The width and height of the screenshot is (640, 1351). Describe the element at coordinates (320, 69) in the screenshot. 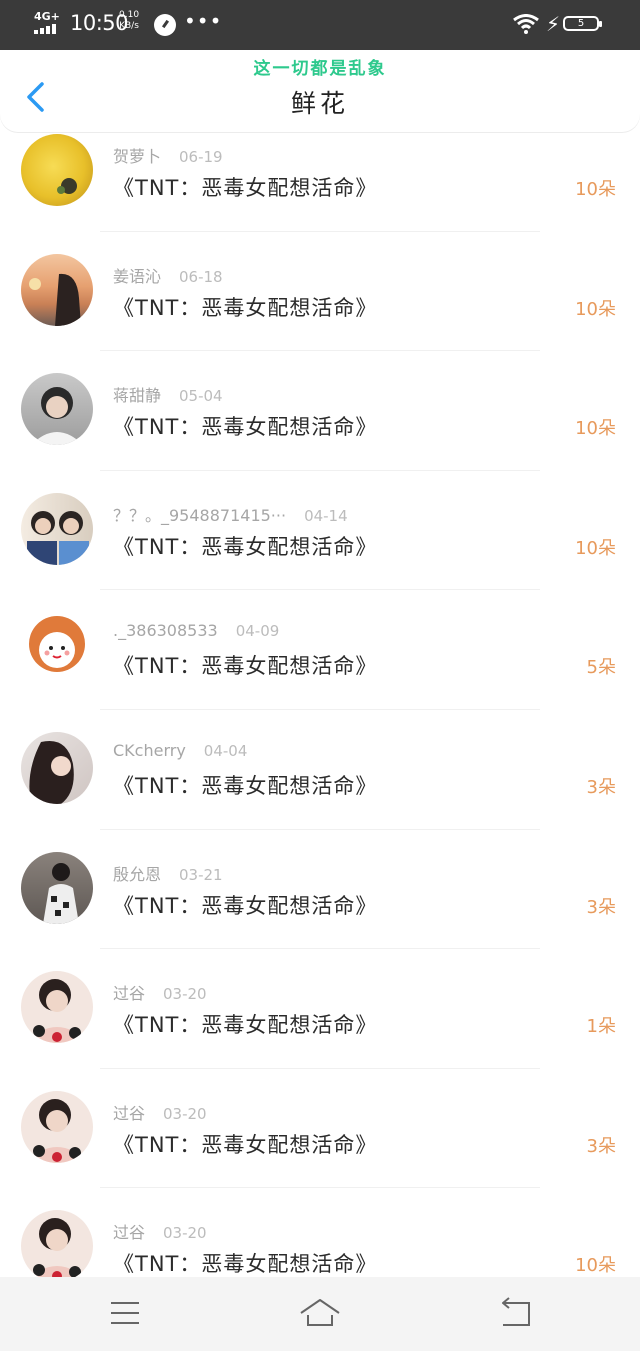

I see `watermark-text: 这一切都是乱象` at that location.